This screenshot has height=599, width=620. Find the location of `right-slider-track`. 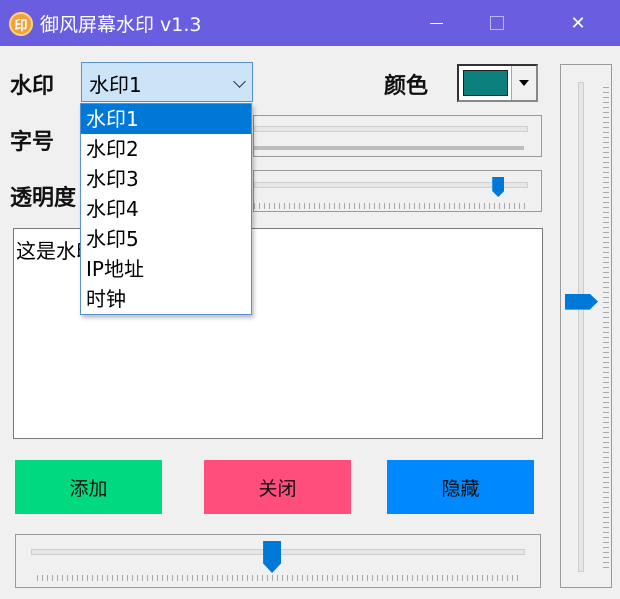

right-slider-track is located at coordinates (581, 327).